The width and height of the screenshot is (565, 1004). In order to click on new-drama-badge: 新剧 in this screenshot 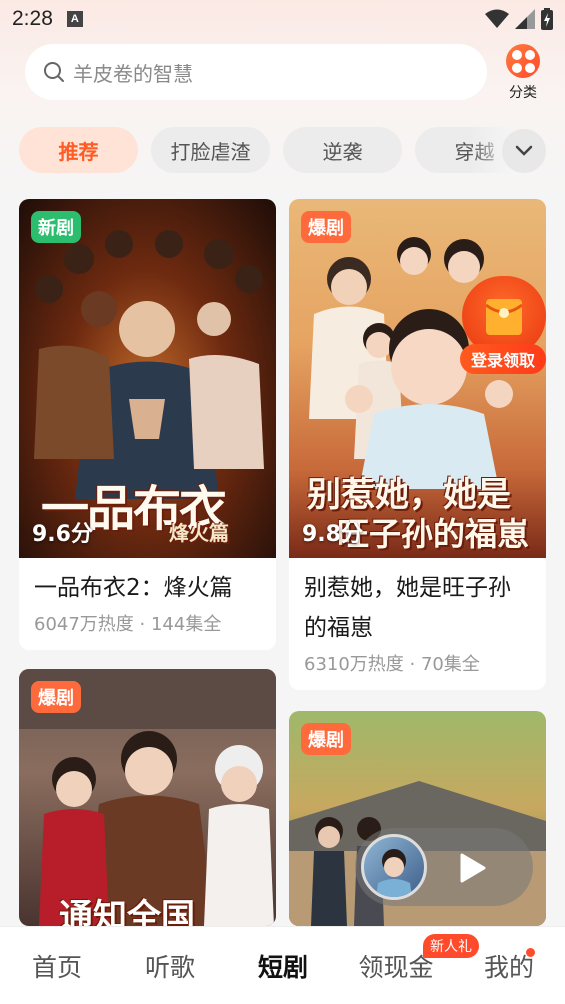, I will do `click(56, 227)`.